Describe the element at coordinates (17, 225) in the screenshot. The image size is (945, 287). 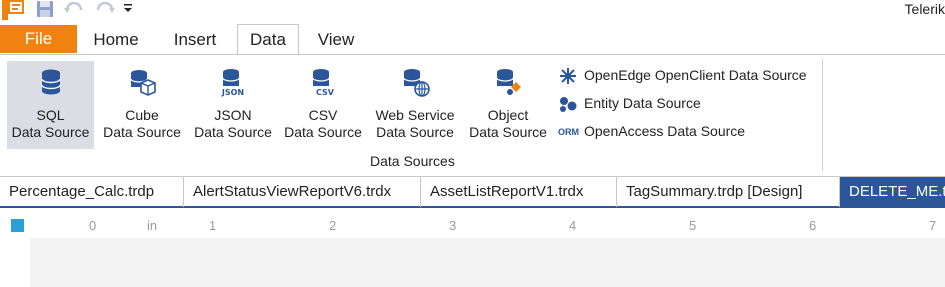
I see `ruler-corner-button` at that location.